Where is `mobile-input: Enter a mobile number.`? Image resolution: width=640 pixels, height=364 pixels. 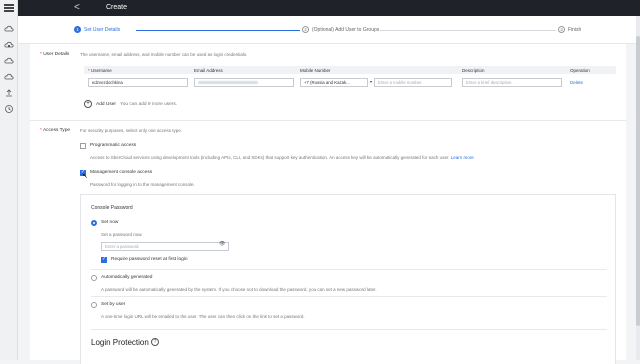 mobile-input: Enter a mobile number. is located at coordinates (413, 82).